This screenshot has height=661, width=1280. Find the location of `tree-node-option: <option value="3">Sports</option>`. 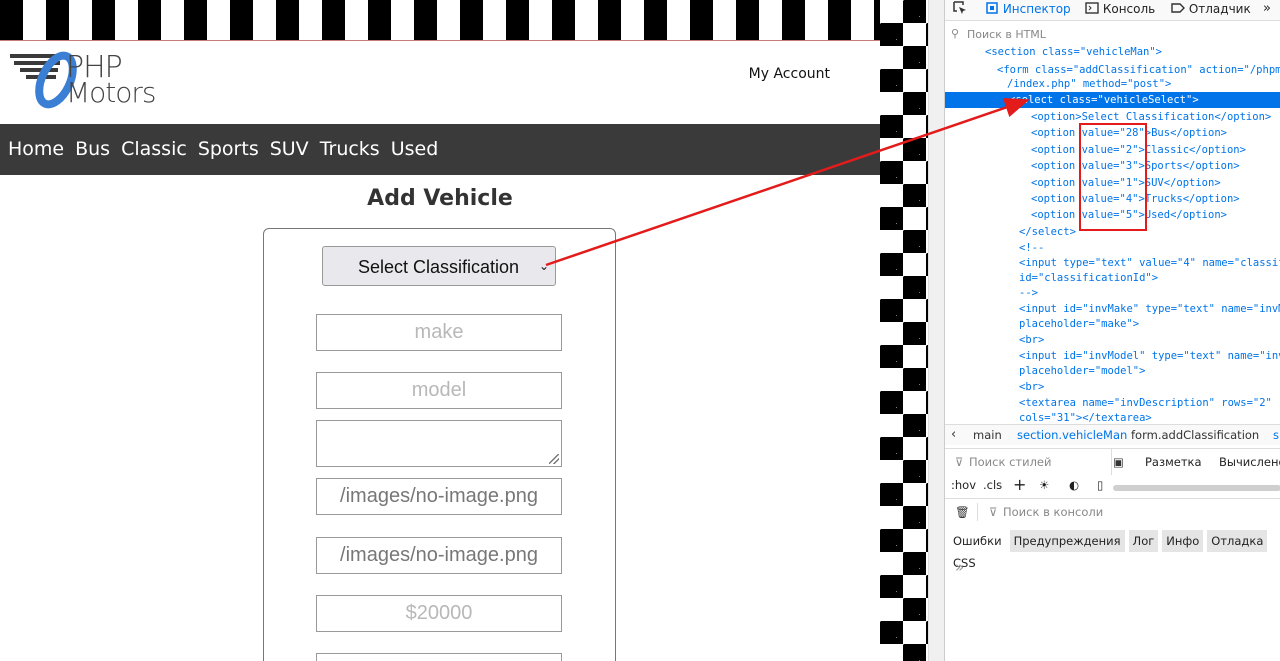

tree-node-option: <option value="3">Sports</option> is located at coordinates (1112, 166).